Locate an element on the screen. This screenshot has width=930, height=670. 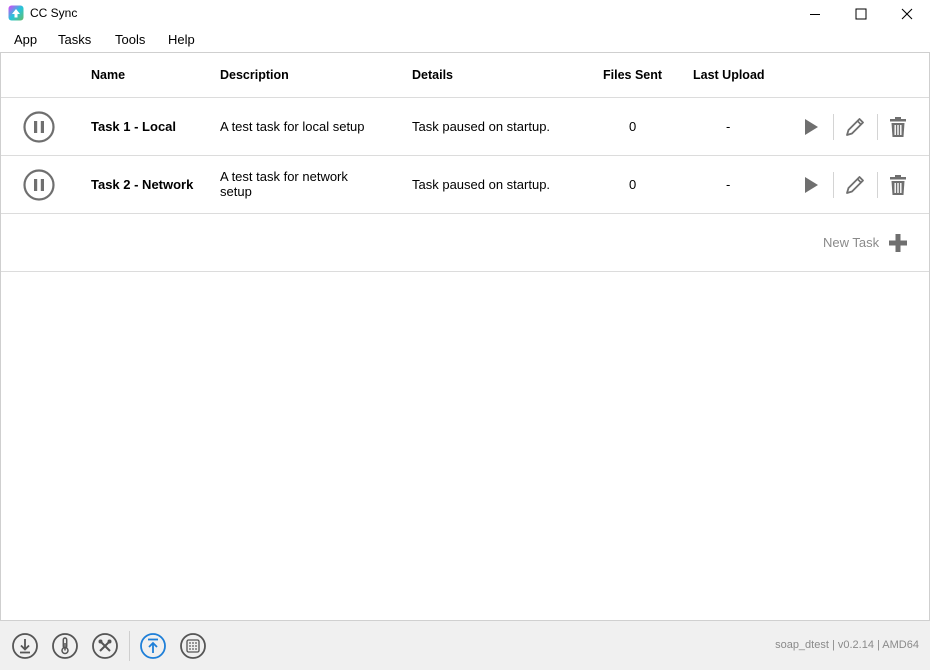
close-icon is located at coordinates (907, 14).